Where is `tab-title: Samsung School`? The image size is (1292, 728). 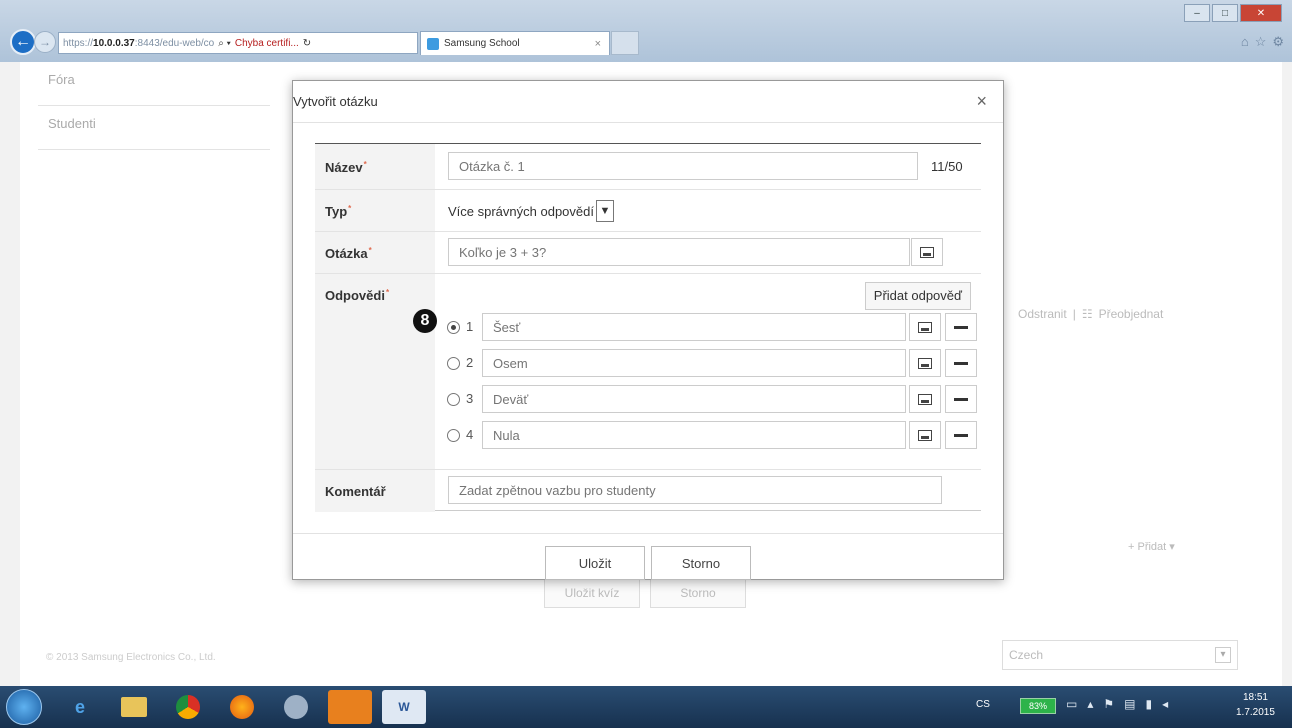
tab-title: Samsung School is located at coordinates (482, 43).